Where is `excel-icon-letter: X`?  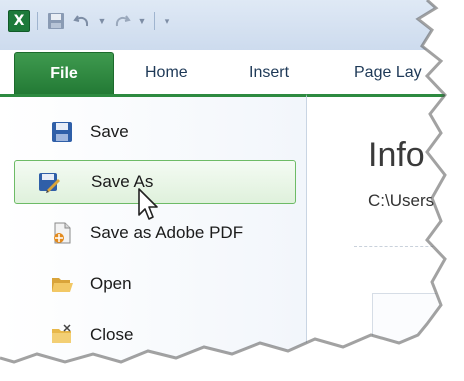 excel-icon-letter: X is located at coordinates (19, 21).